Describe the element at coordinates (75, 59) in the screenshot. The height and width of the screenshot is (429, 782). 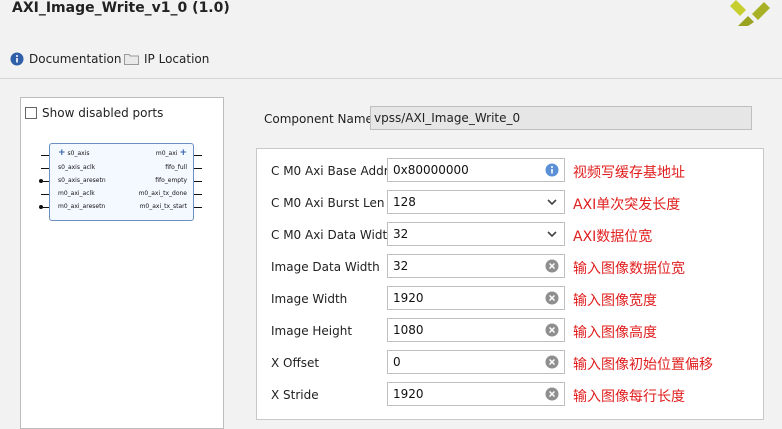
I see `documentation-label: Documentation` at that location.